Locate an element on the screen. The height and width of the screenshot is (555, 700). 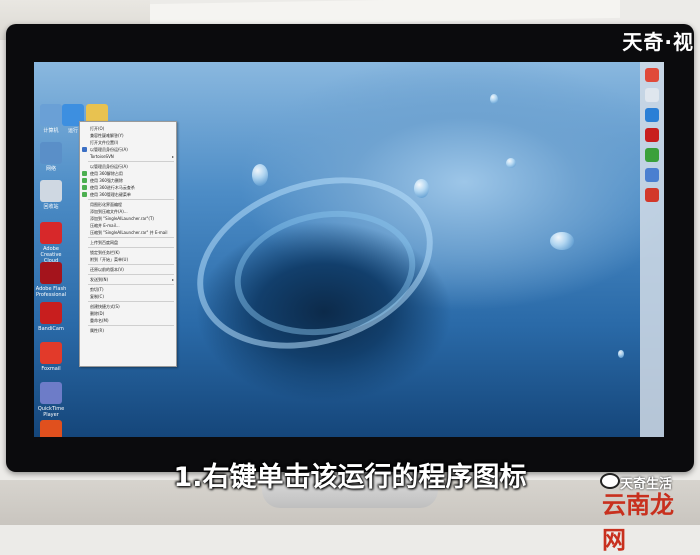
menu-item: 剪切(T) is located at coordinates (128, 289).